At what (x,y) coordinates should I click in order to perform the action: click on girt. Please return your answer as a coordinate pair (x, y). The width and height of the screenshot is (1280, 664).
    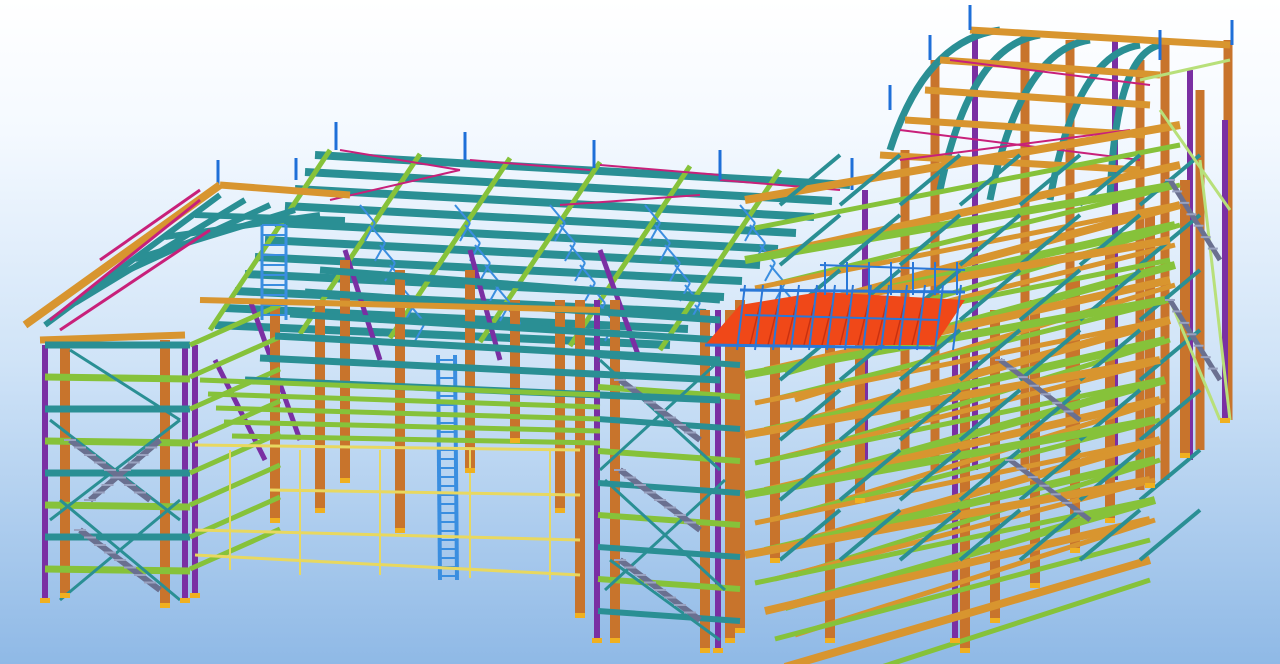
    Looking at the image, I should click on (387, 565).